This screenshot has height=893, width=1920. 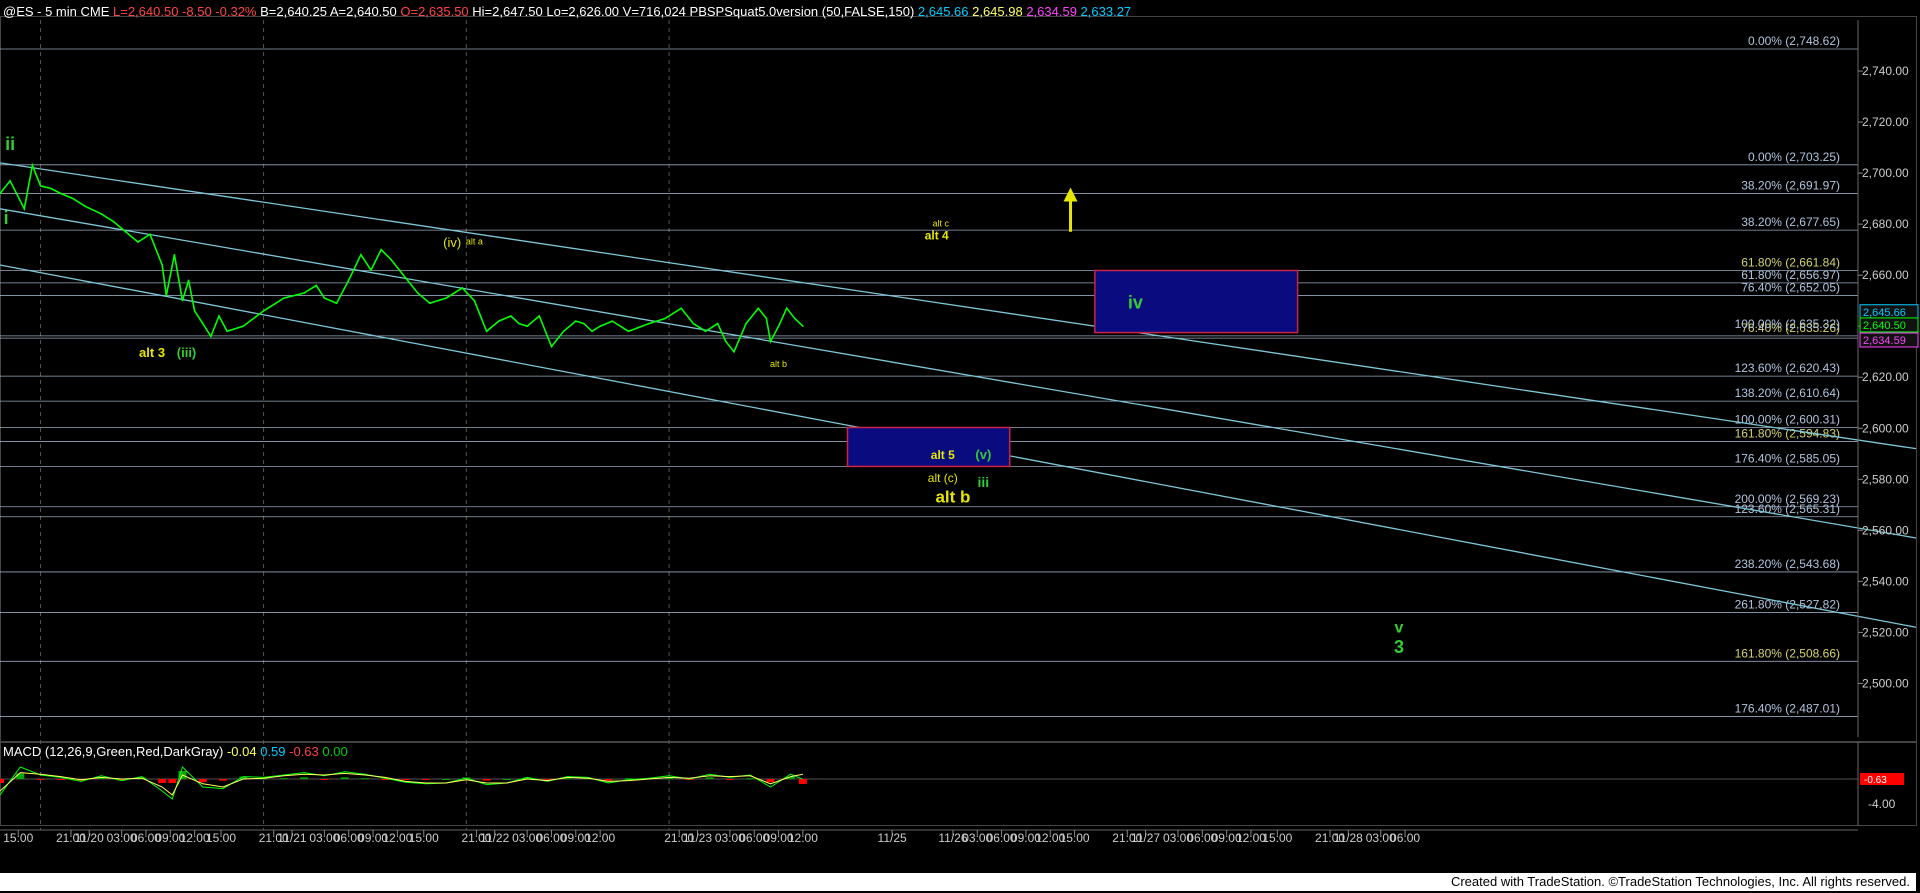 I want to click on price-tick-label: 2,660.00, so click(x=1885, y=275).